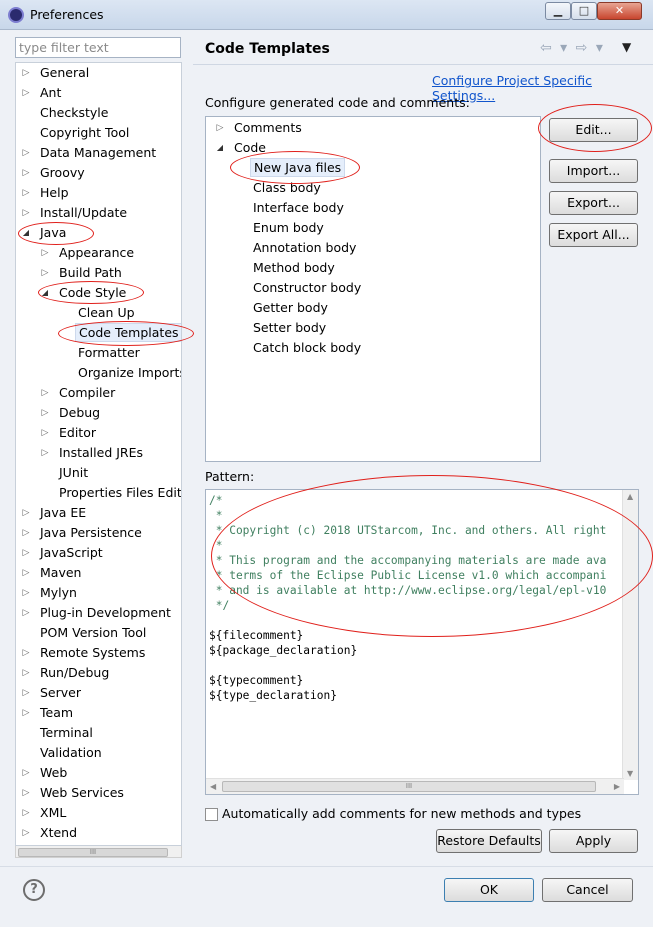 The height and width of the screenshot is (927, 653). What do you see at coordinates (373, 228) in the screenshot?
I see `template-item-enum-body: Enum body` at bounding box center [373, 228].